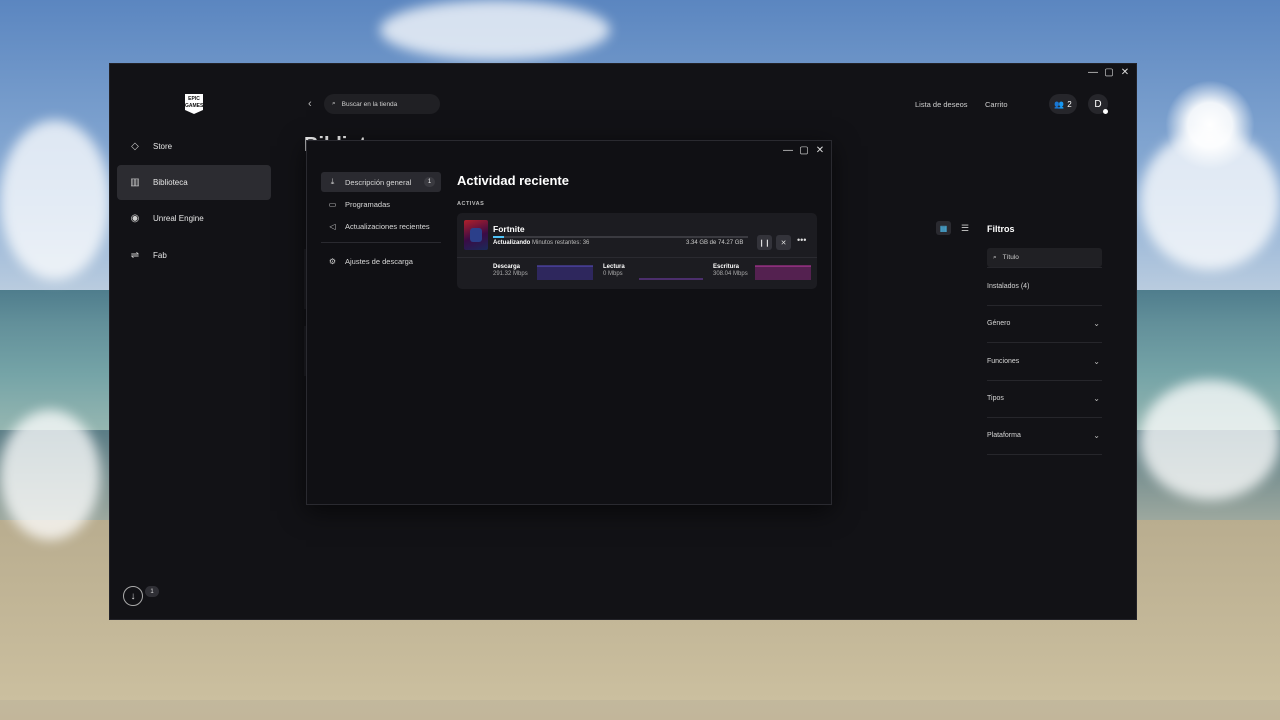 The width and height of the screenshot is (1280, 720). Describe the element at coordinates (1105, 111) in the screenshot. I see `online-status-dot` at that location.